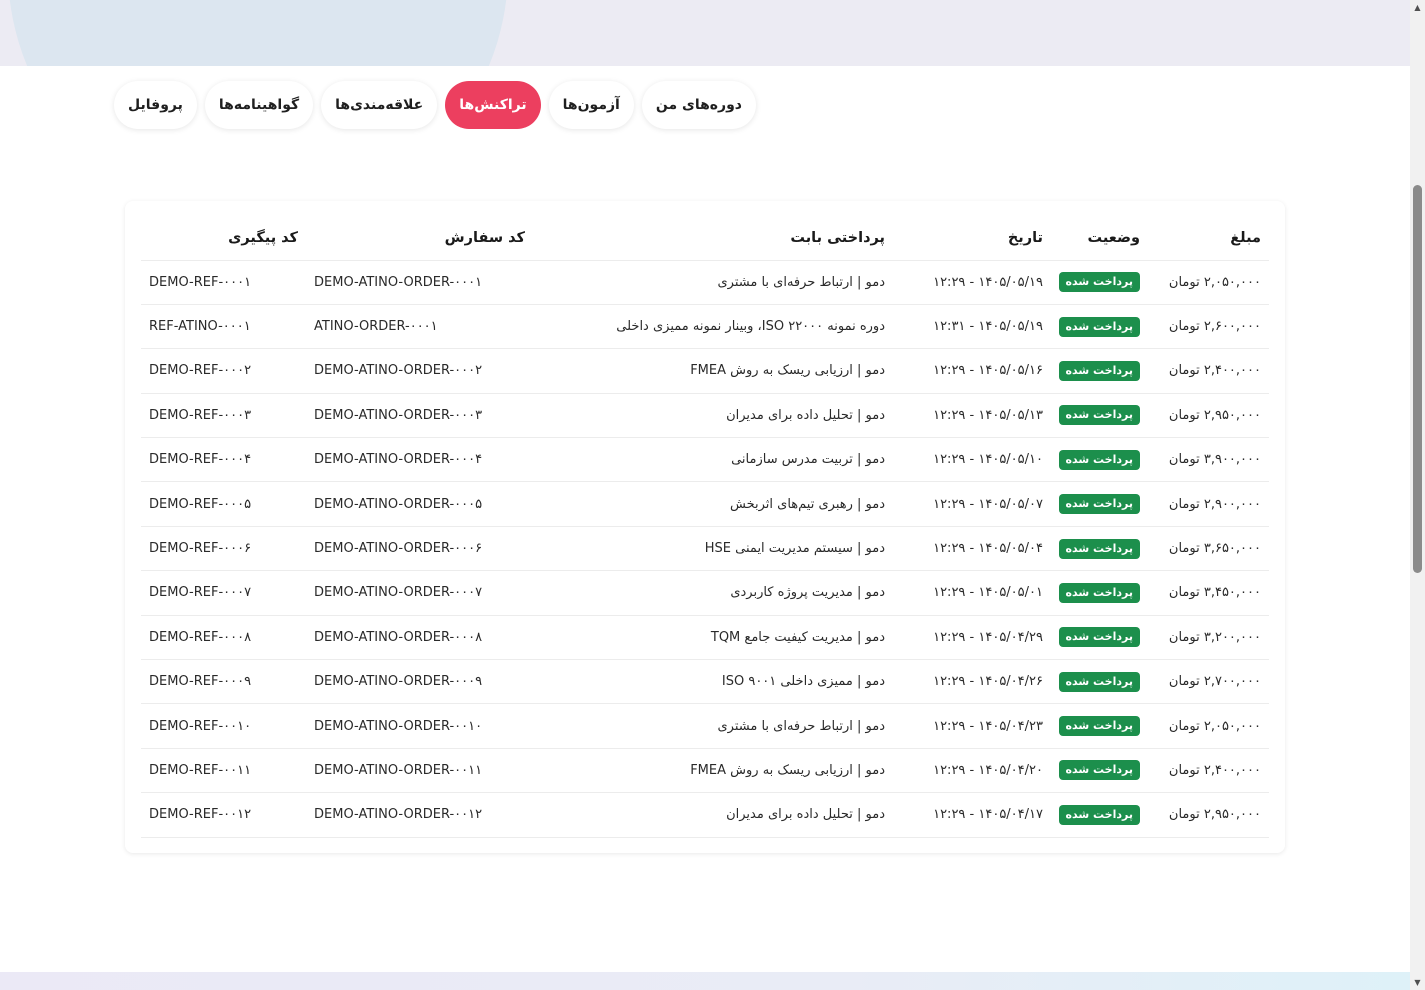 This screenshot has width=1425, height=990. I want to click on tab-certificates: گواهینامه‌ها, so click(259, 105).